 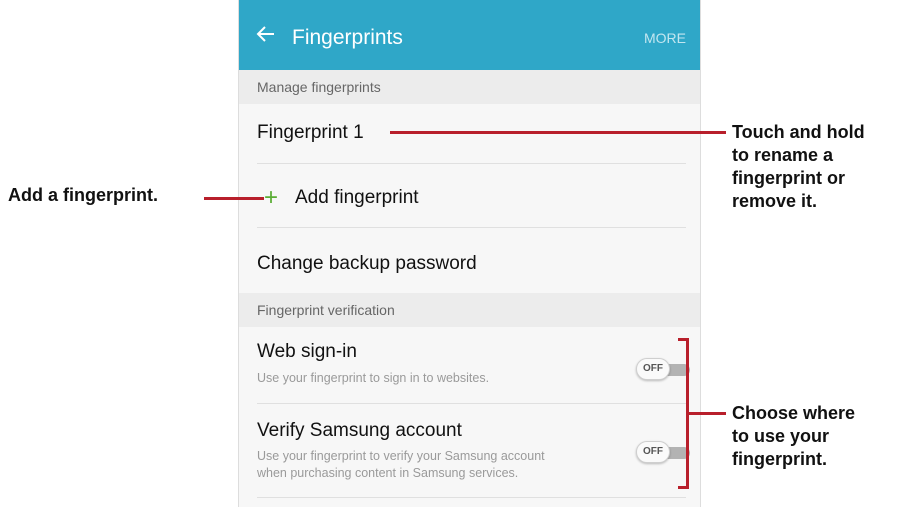 What do you see at coordinates (775, 201) in the screenshot?
I see `callout-line: remove it.` at bounding box center [775, 201].